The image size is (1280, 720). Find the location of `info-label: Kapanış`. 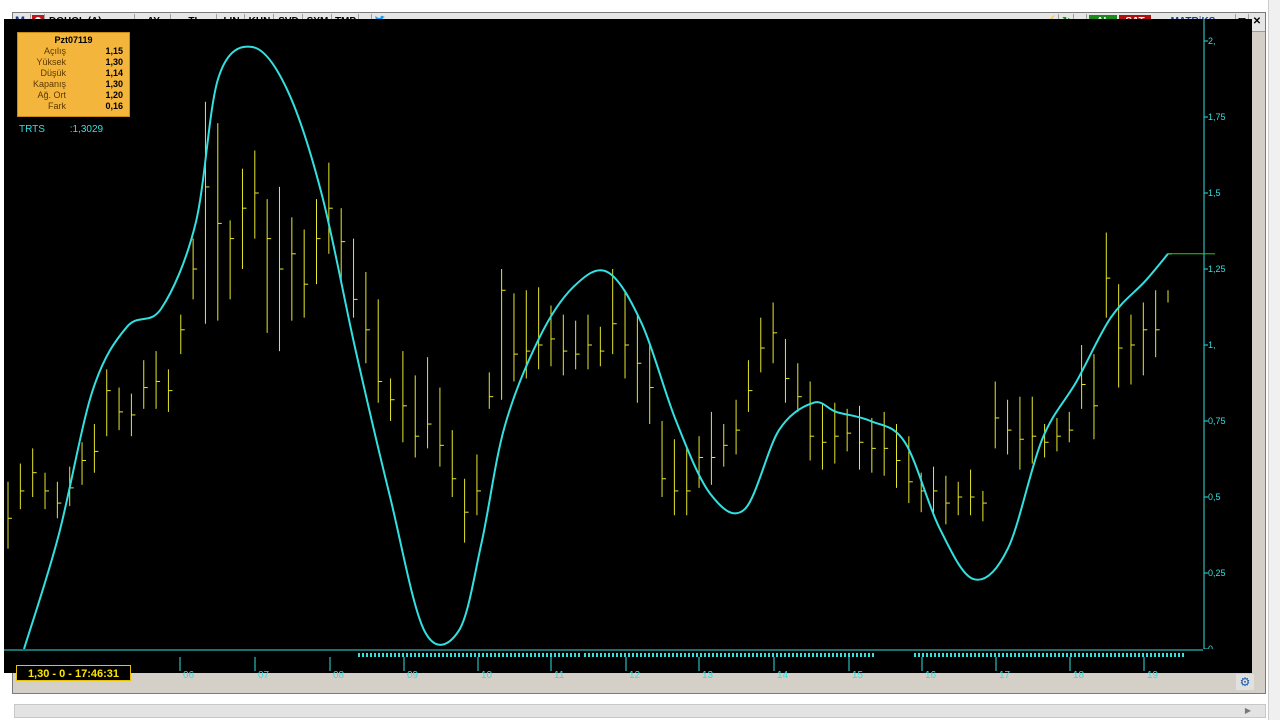

info-label: Kapanış is located at coordinates (49, 84).